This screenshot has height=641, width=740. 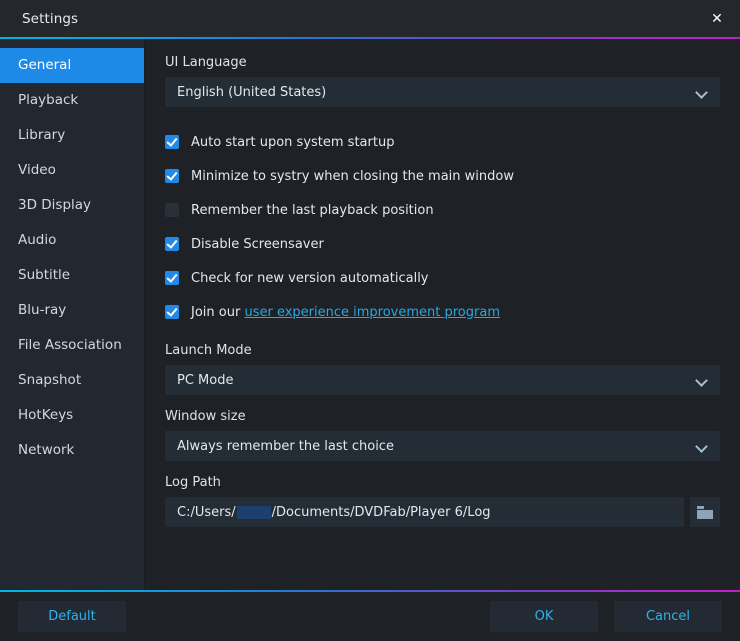 What do you see at coordinates (72, 170) in the screenshot?
I see `sidebar-item-video: Video` at bounding box center [72, 170].